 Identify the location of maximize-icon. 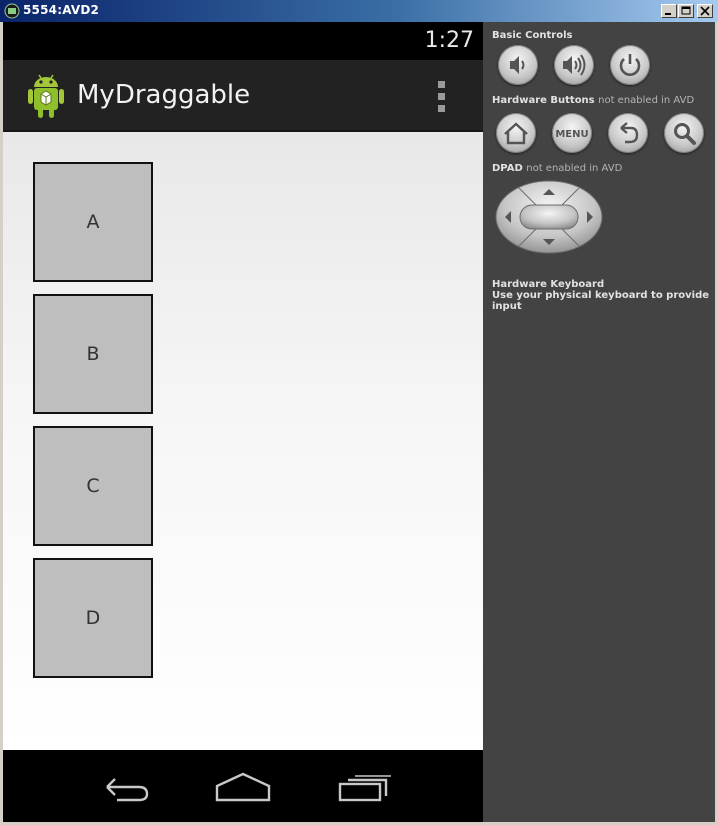
(686, 10).